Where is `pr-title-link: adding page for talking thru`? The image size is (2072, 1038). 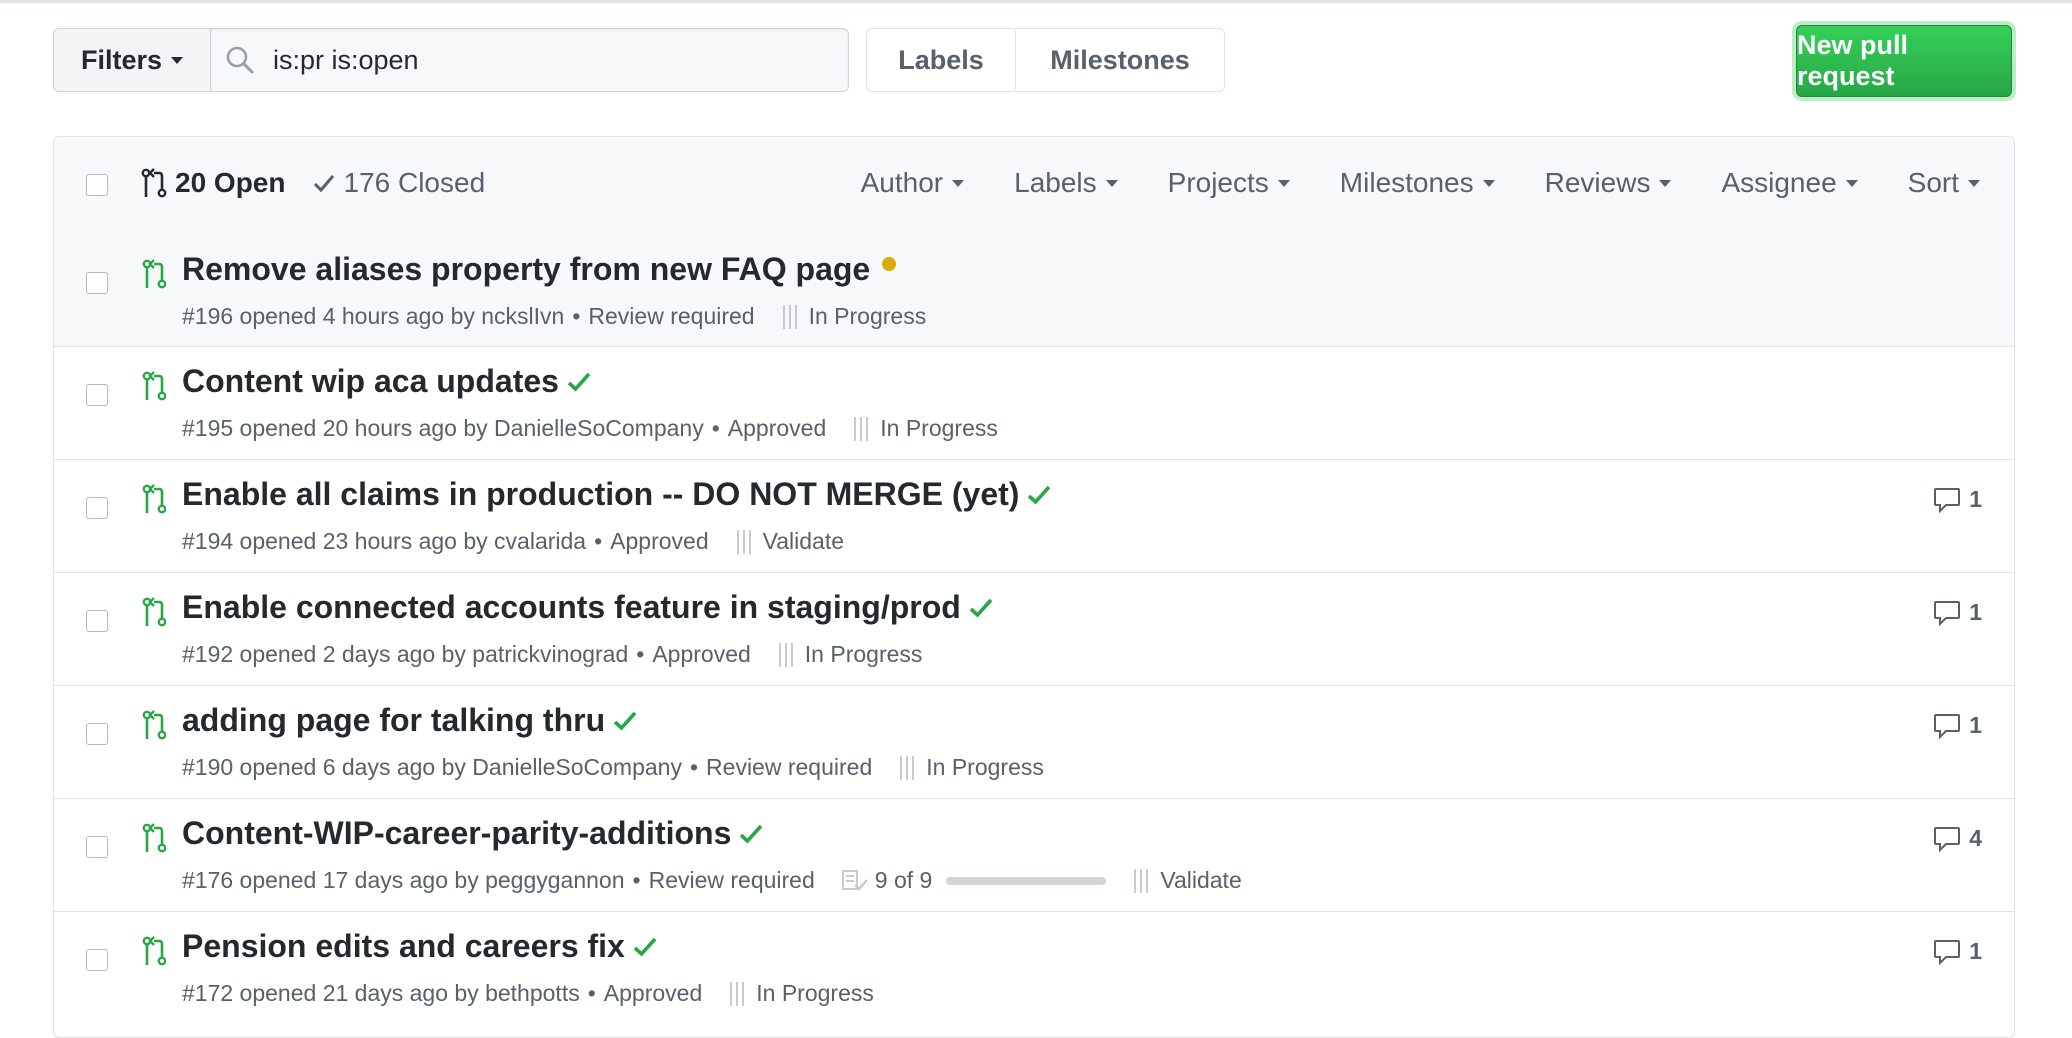 pr-title-link: adding page for talking thru is located at coordinates (393, 720).